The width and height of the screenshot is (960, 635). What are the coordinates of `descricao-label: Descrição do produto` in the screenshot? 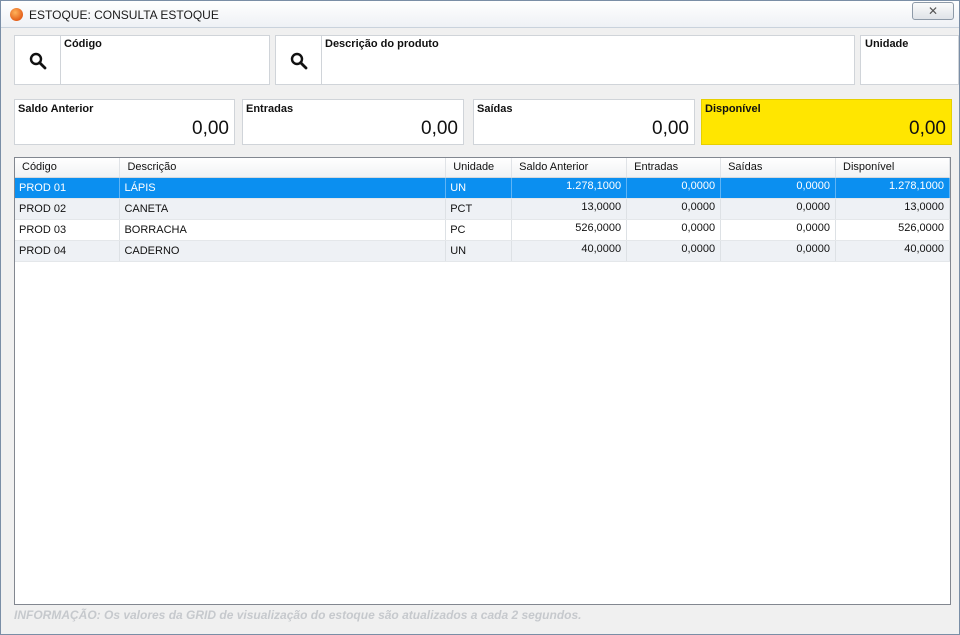 It's located at (382, 44).